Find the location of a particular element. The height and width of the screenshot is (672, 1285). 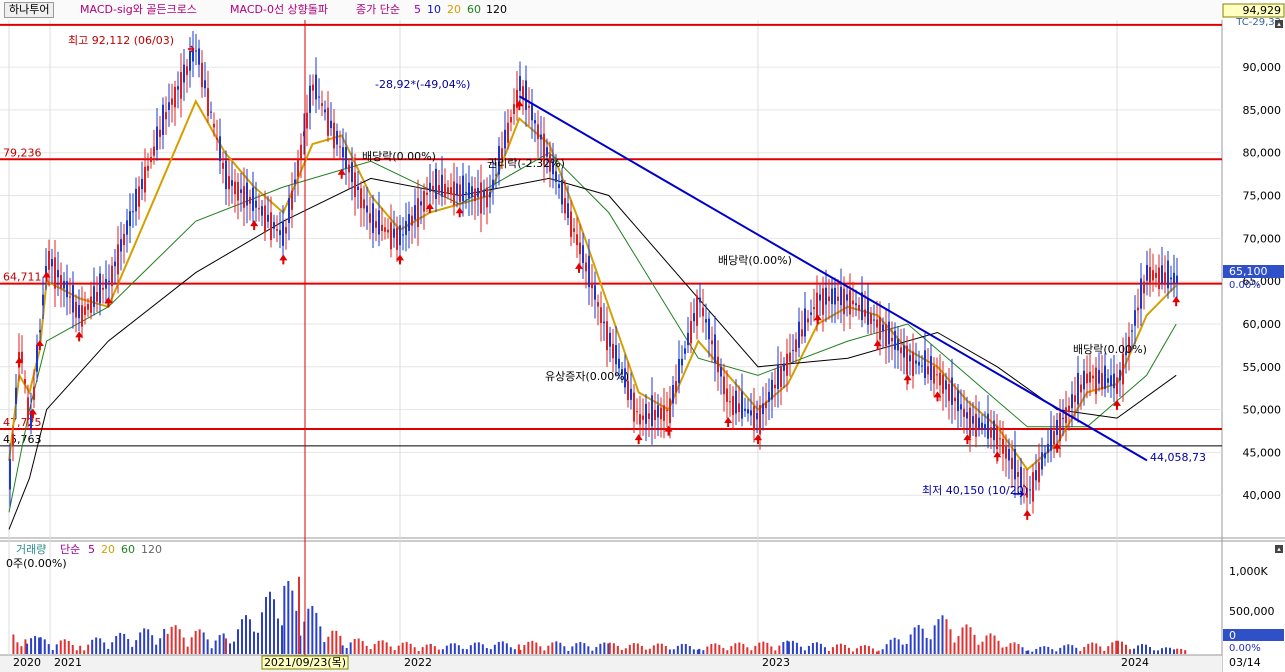

price-collapse-icon: ▴ is located at coordinates (1279, 24).